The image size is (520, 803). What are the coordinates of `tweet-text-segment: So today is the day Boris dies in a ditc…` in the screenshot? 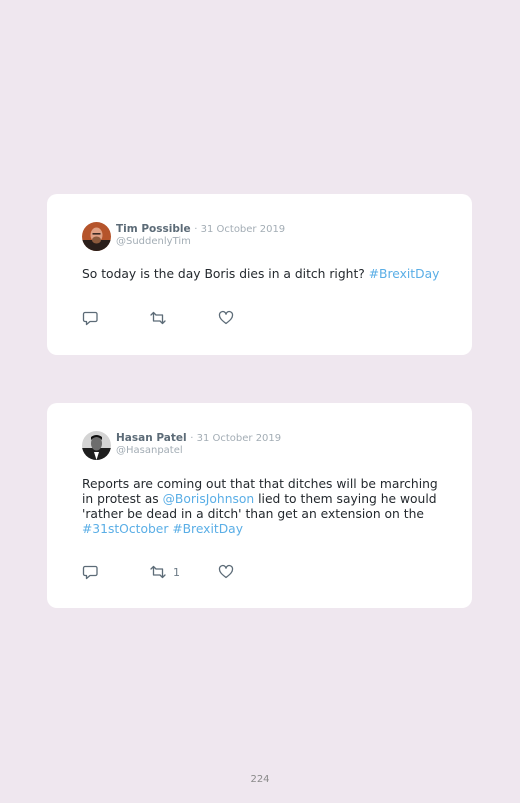 It's located at (225, 274).